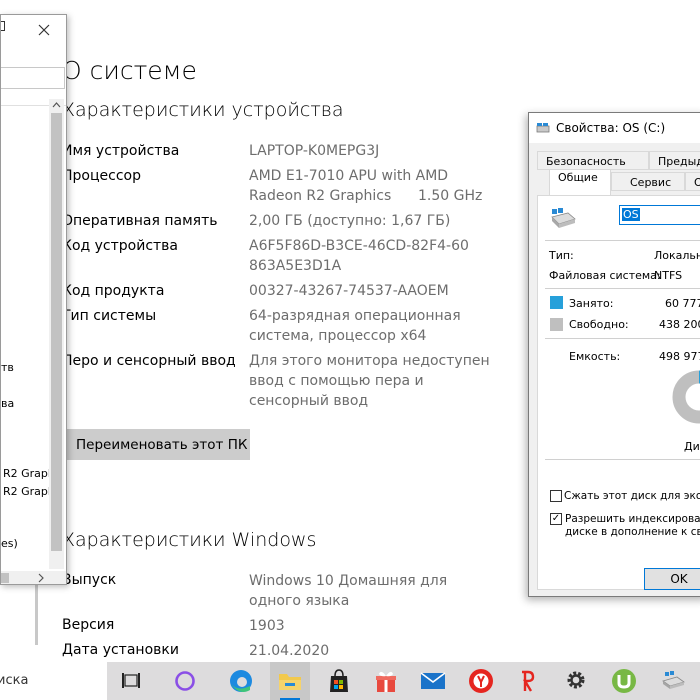  What do you see at coordinates (56, 105) in the screenshot?
I see `scroll-up-icon` at bounding box center [56, 105].